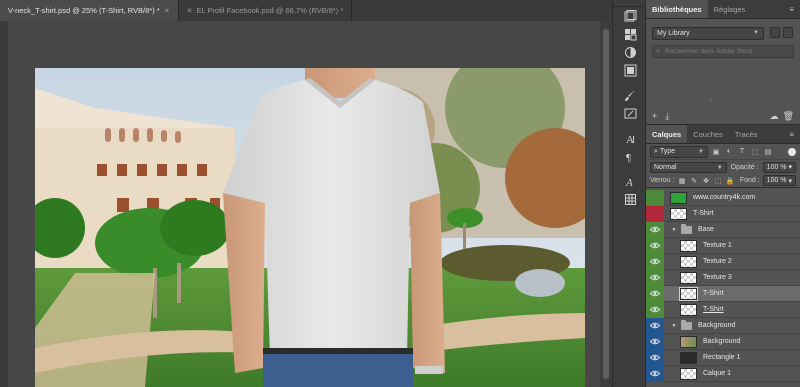  What do you see at coordinates (776, 180) in the screenshot?
I see `fill-value: 100 %` at bounding box center [776, 180].